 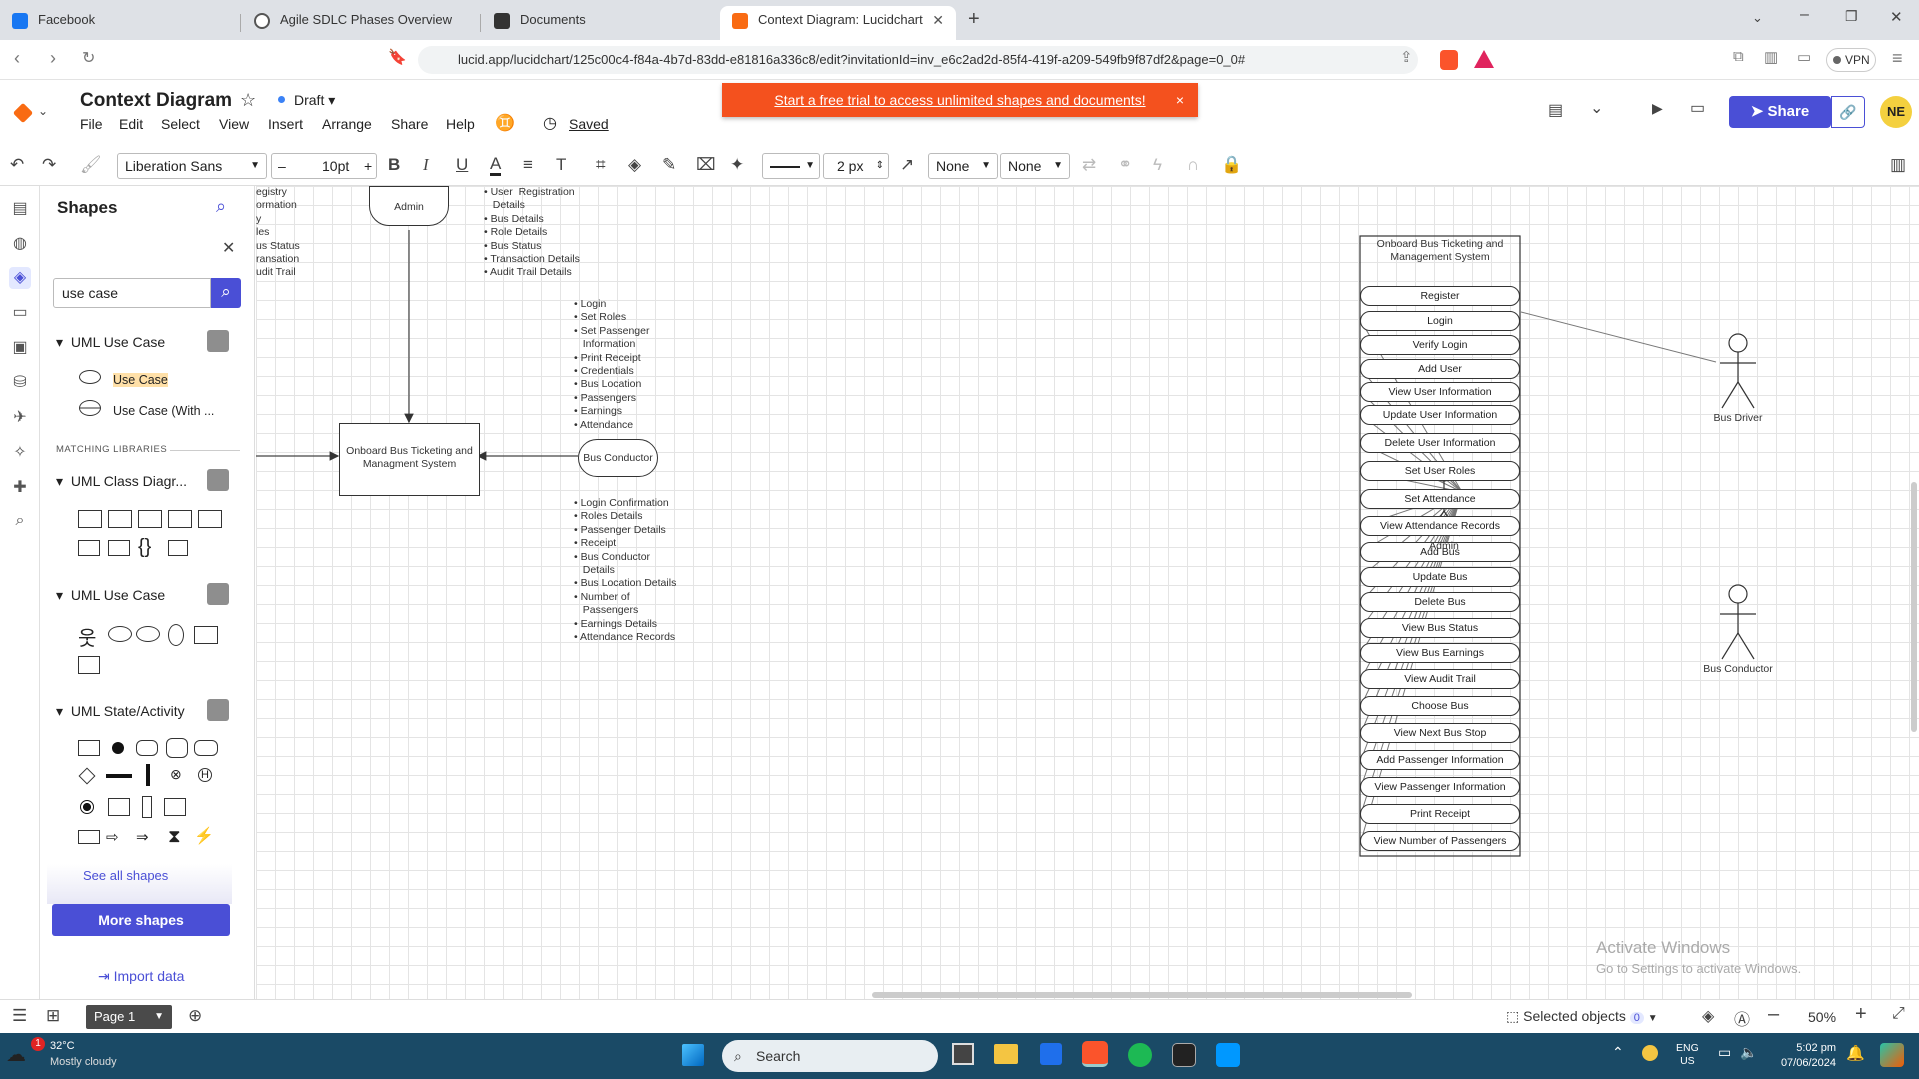 I want to click on text-options-icon: T, so click(x=561, y=165).